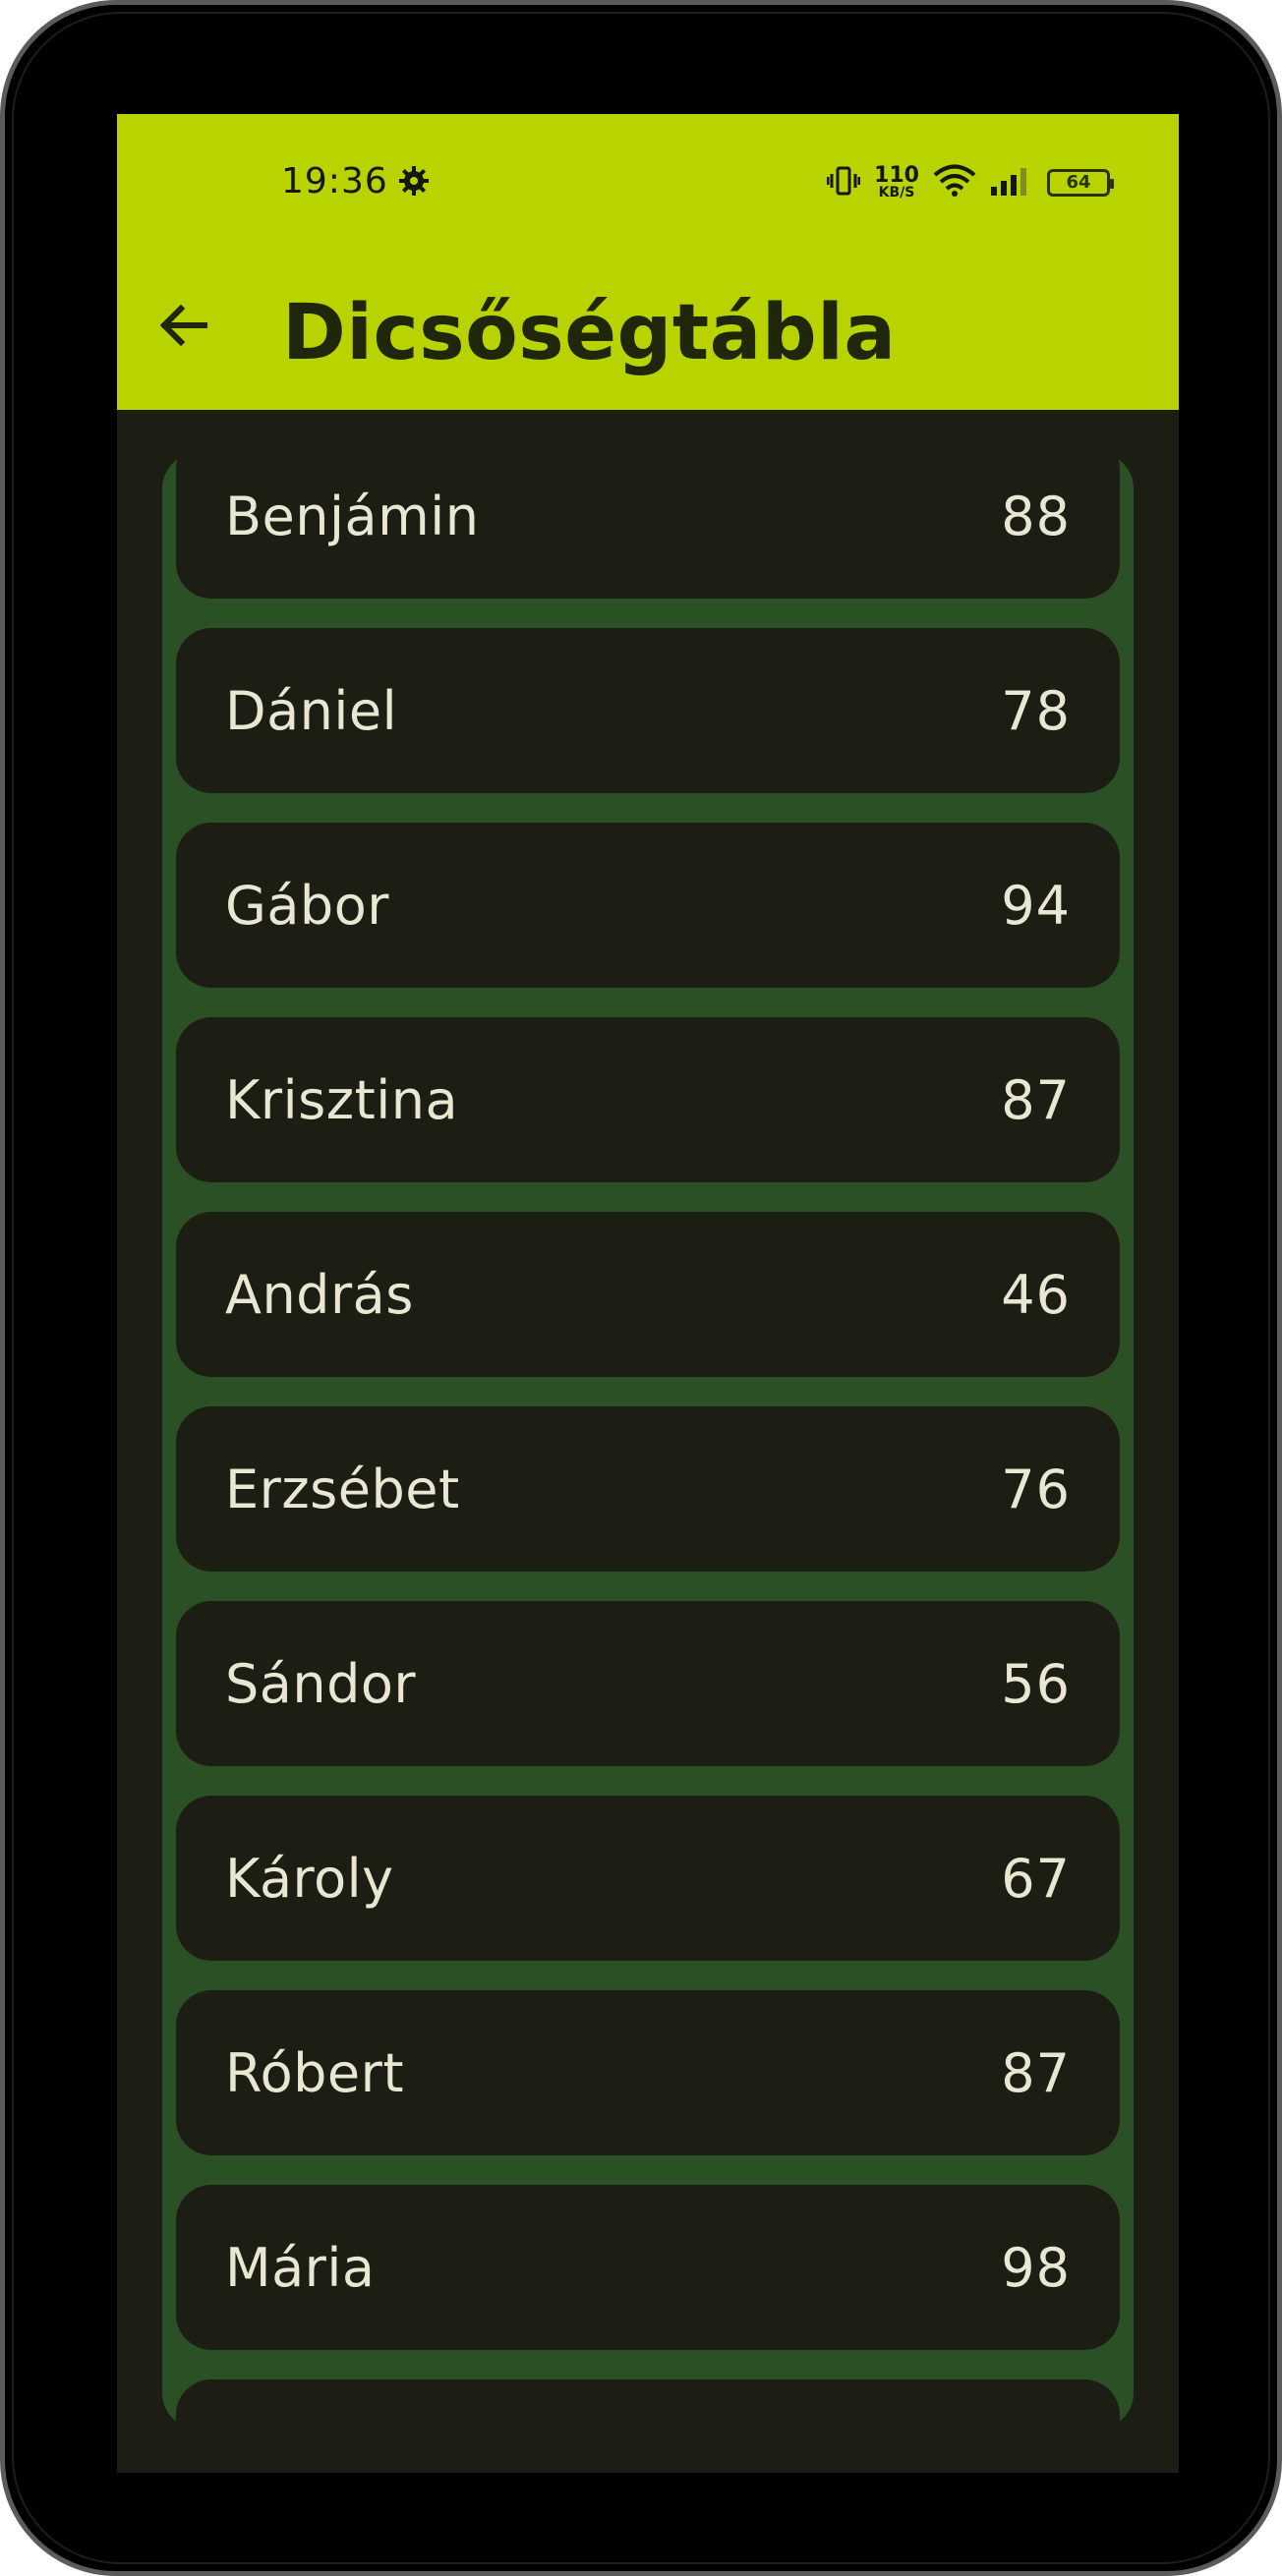  I want to click on network-speed: 110 KB/S, so click(896, 181).